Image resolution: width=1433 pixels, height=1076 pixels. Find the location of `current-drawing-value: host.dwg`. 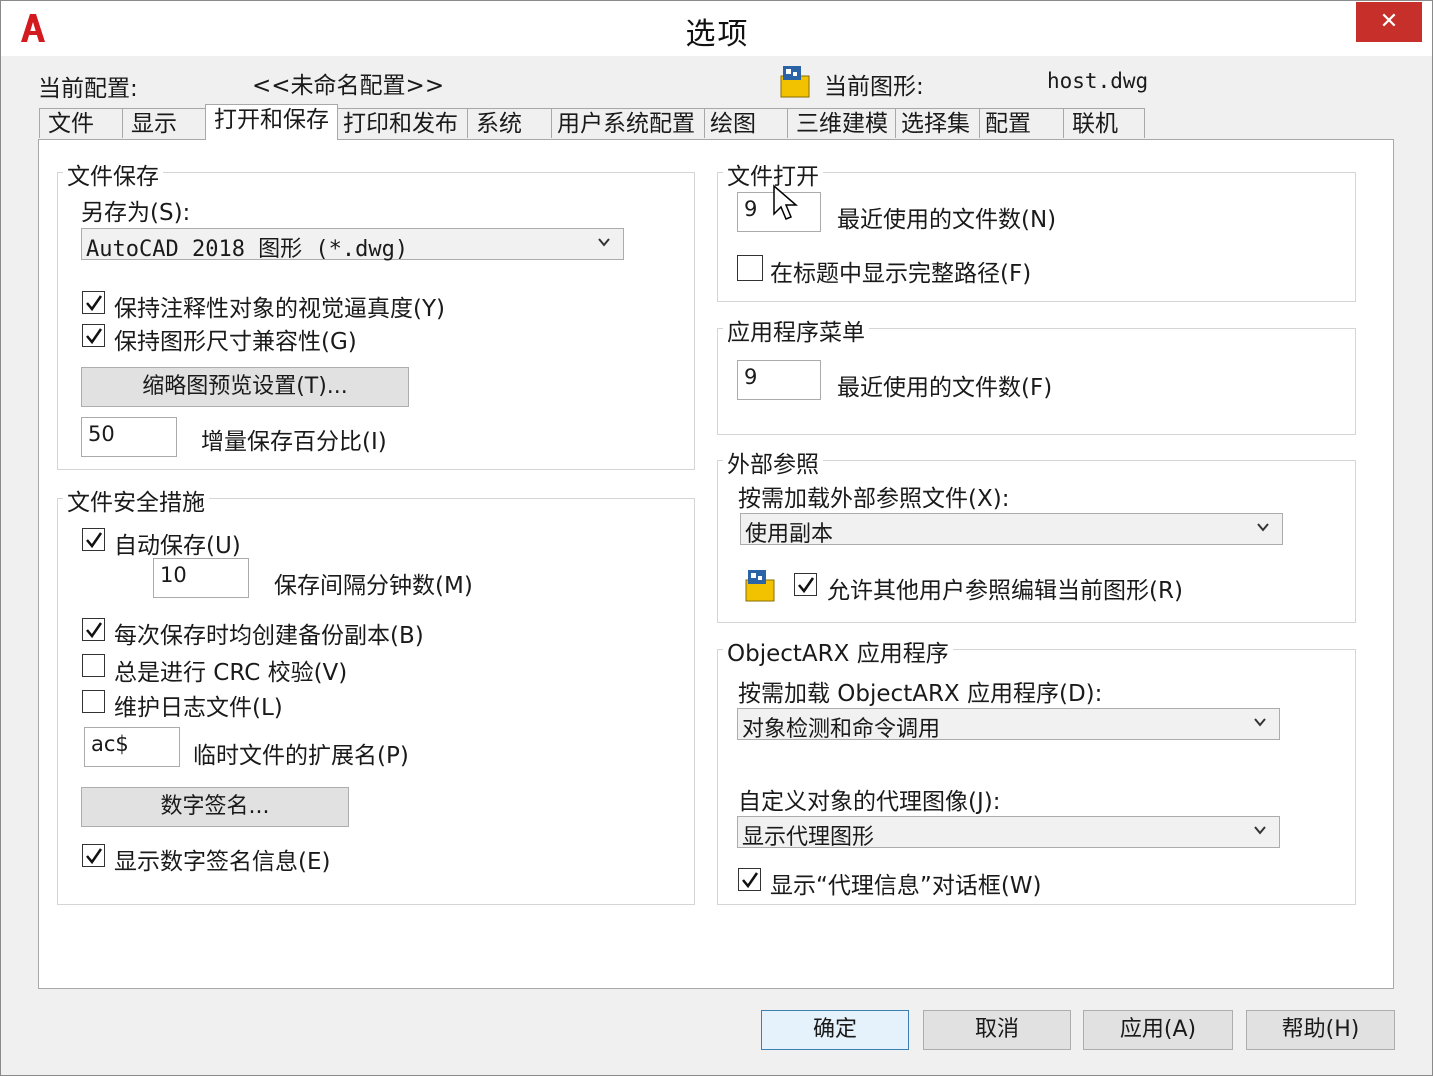

current-drawing-value: host.dwg is located at coordinates (1098, 81).